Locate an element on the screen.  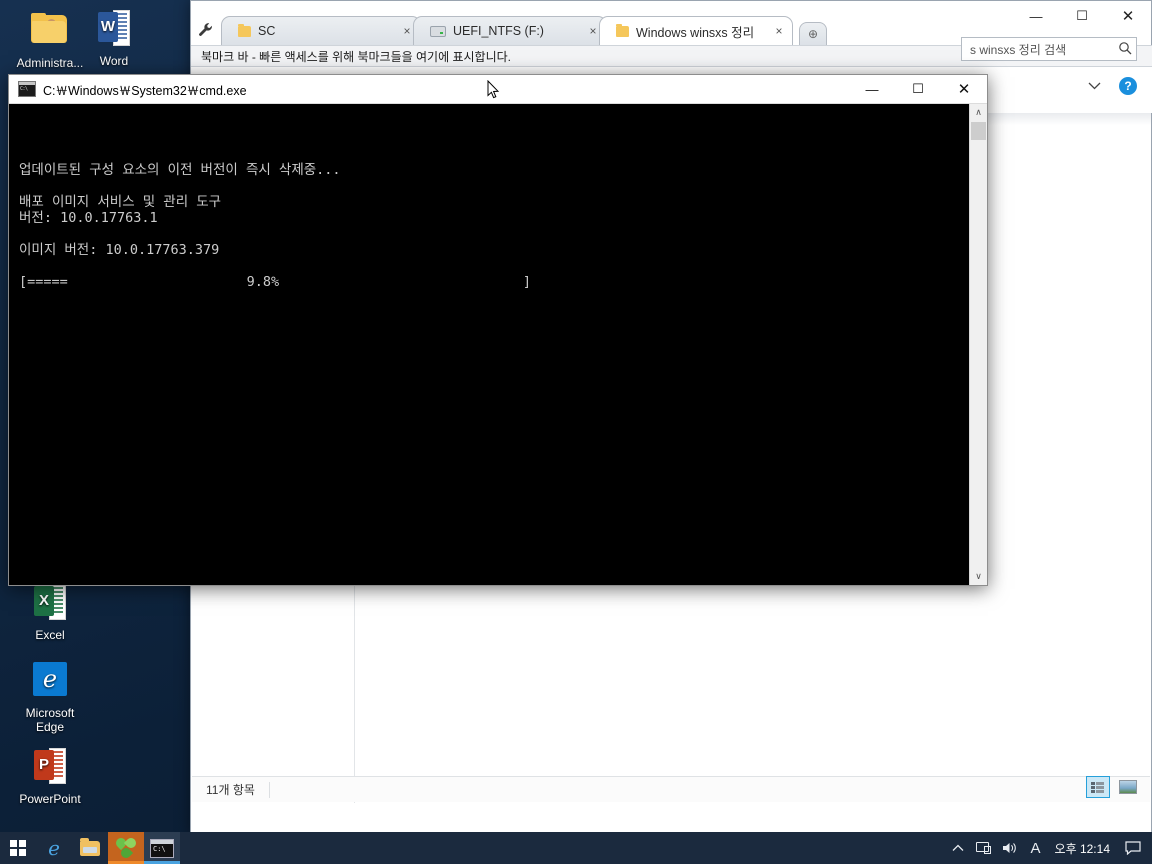
status-item-count: 11개 항목 is located at coordinates (230, 790).